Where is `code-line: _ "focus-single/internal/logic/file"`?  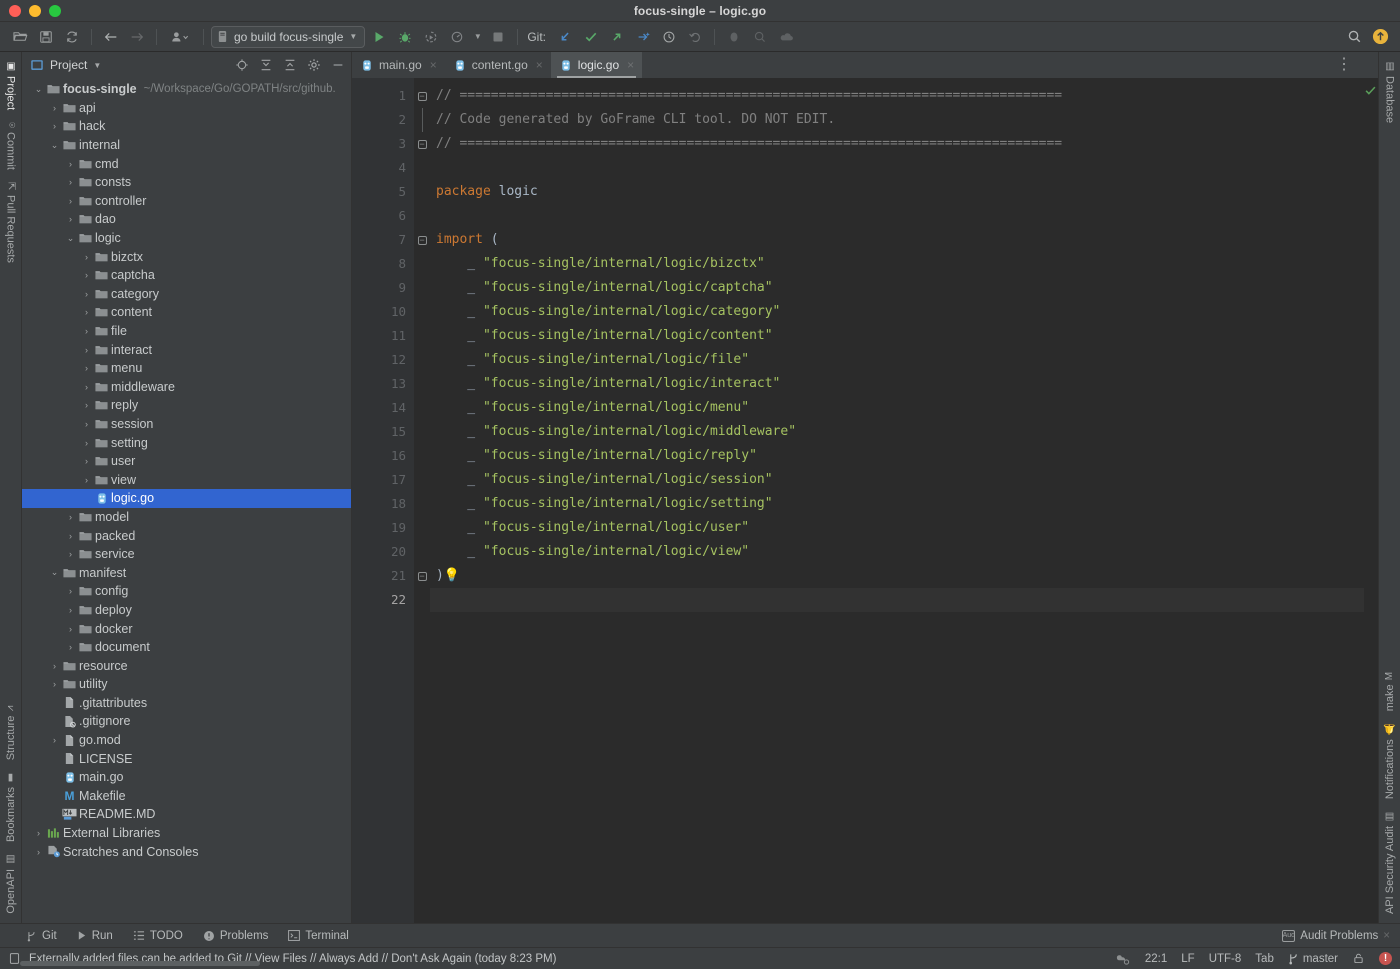
code-line: _ "focus-single/internal/logic/file" is located at coordinates (897, 360).